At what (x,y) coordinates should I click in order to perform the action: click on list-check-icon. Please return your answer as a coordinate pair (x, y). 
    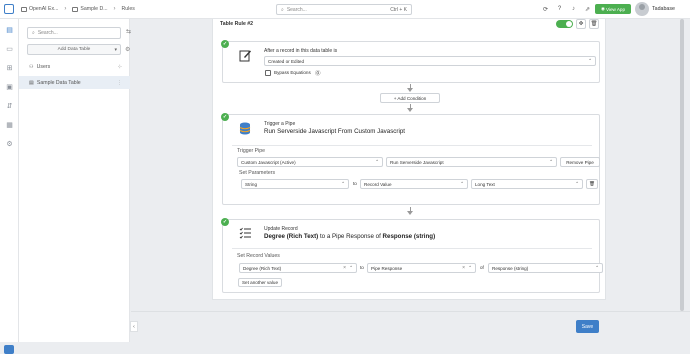
    Looking at the image, I should click on (245, 233).